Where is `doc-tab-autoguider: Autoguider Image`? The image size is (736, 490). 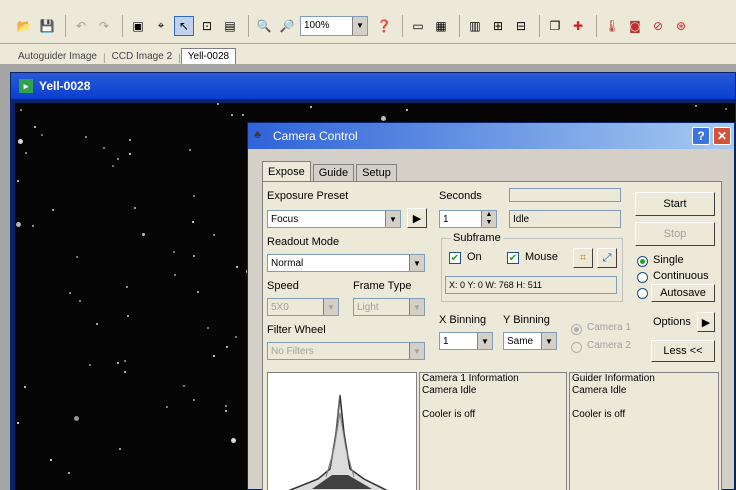 doc-tab-autoguider: Autoguider Image is located at coordinates (57, 56).